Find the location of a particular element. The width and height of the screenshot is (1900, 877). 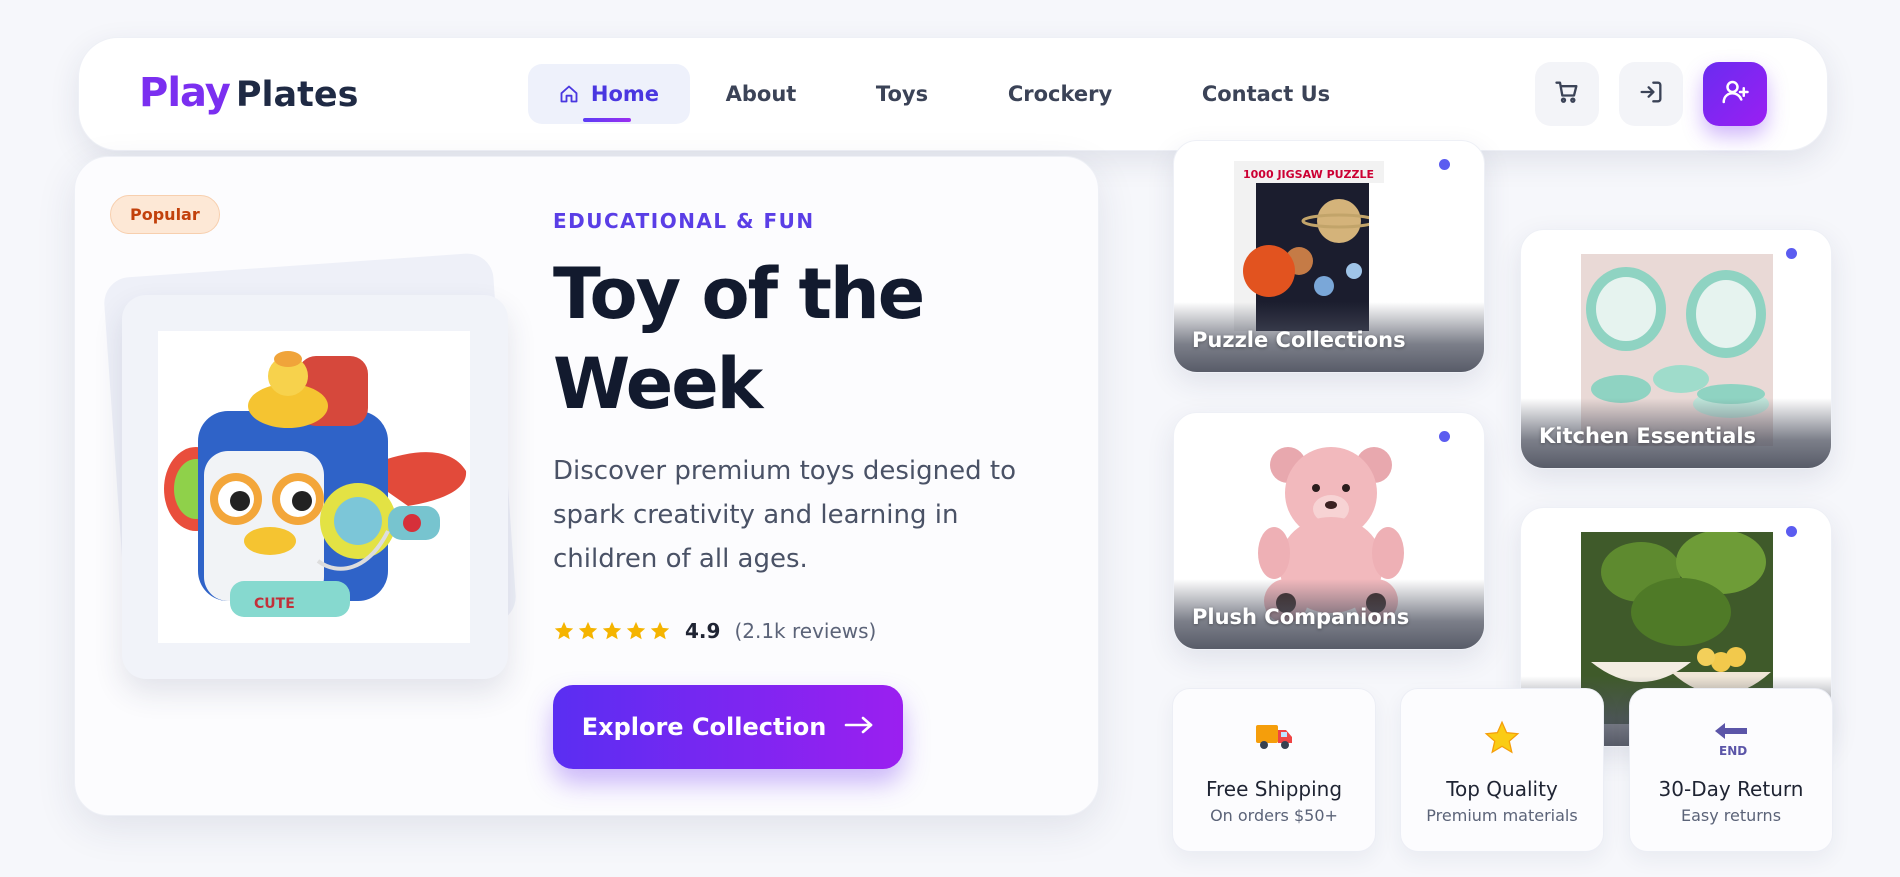

product-frame: CUTE is located at coordinates (315, 487).